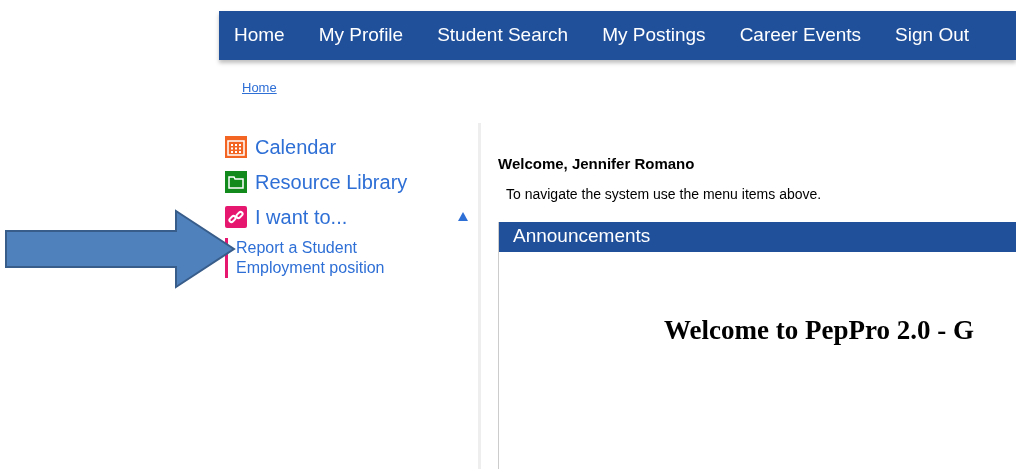  Describe the element at coordinates (664, 194) in the screenshot. I see `welcome-text: To navigate the system use the menu items above.` at that location.